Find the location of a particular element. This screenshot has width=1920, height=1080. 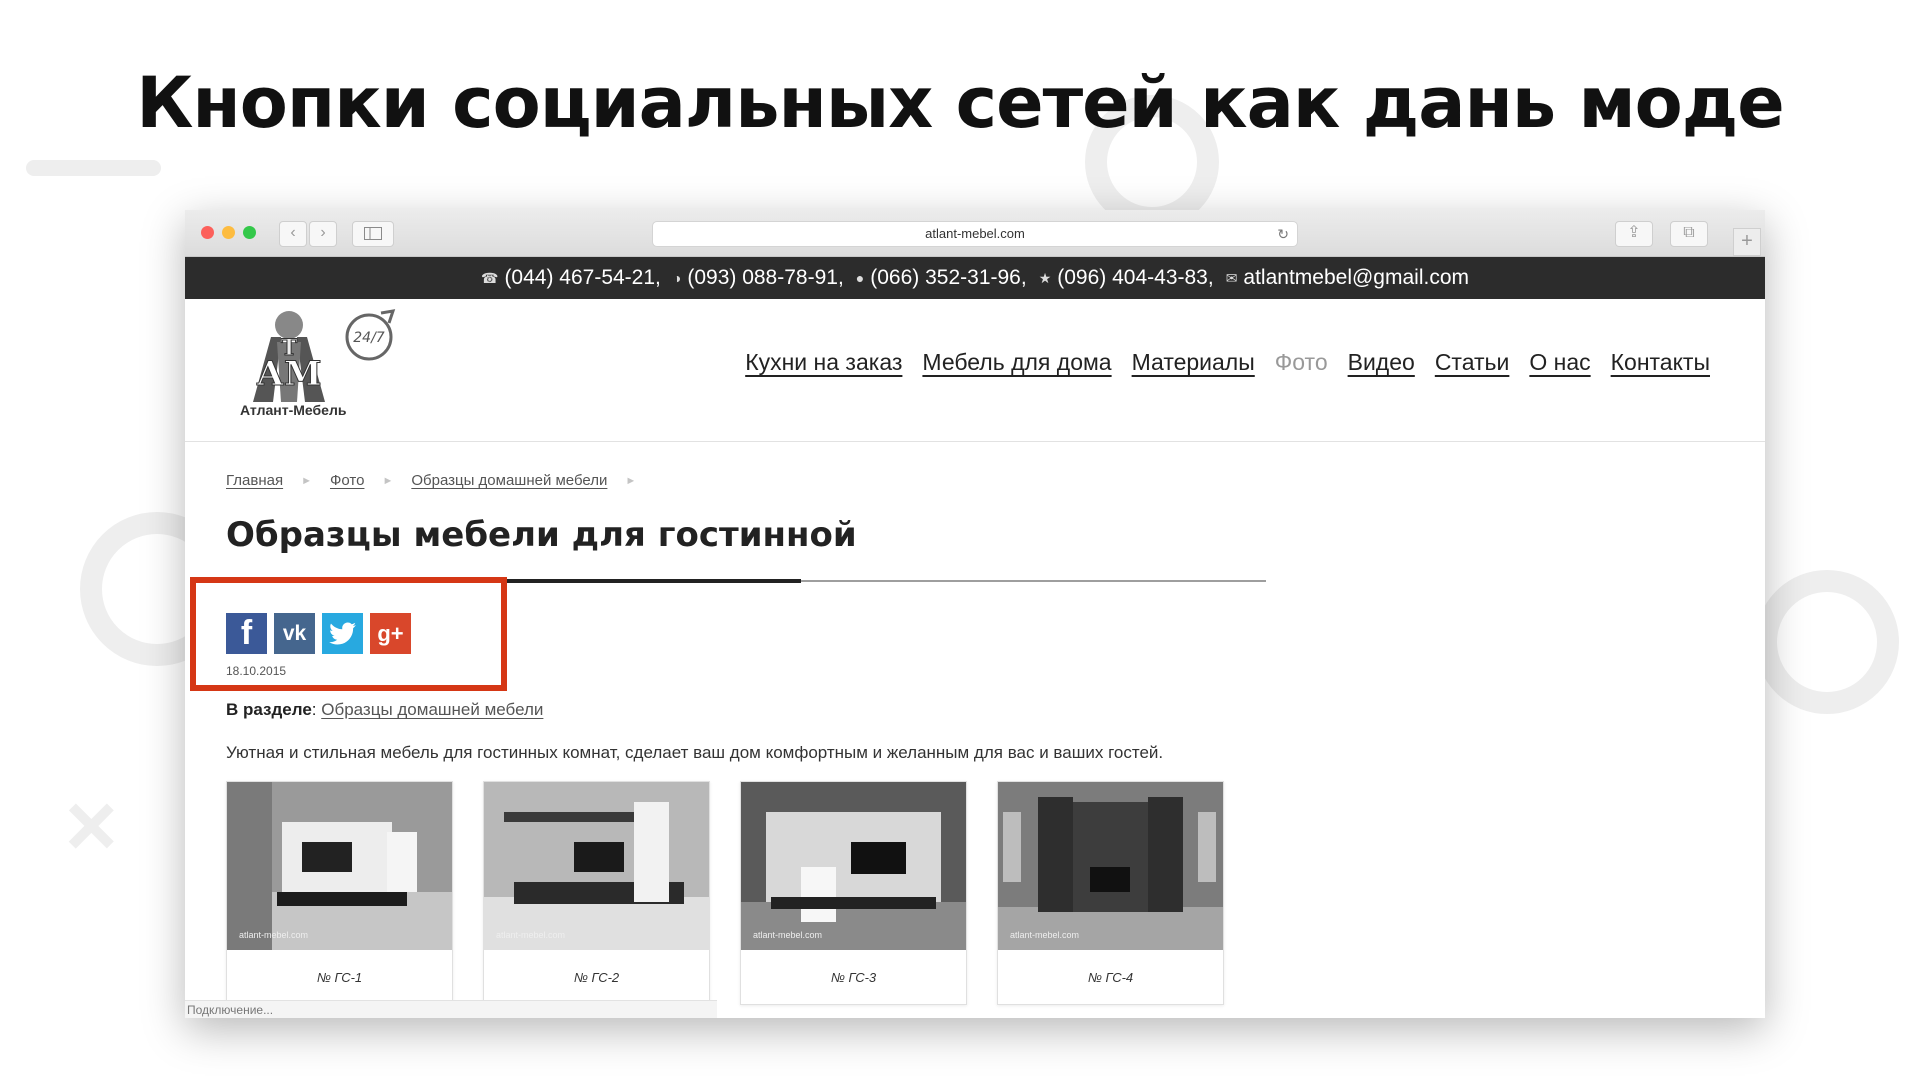

gallery-card-label: № ГС-2 is located at coordinates (596, 977).